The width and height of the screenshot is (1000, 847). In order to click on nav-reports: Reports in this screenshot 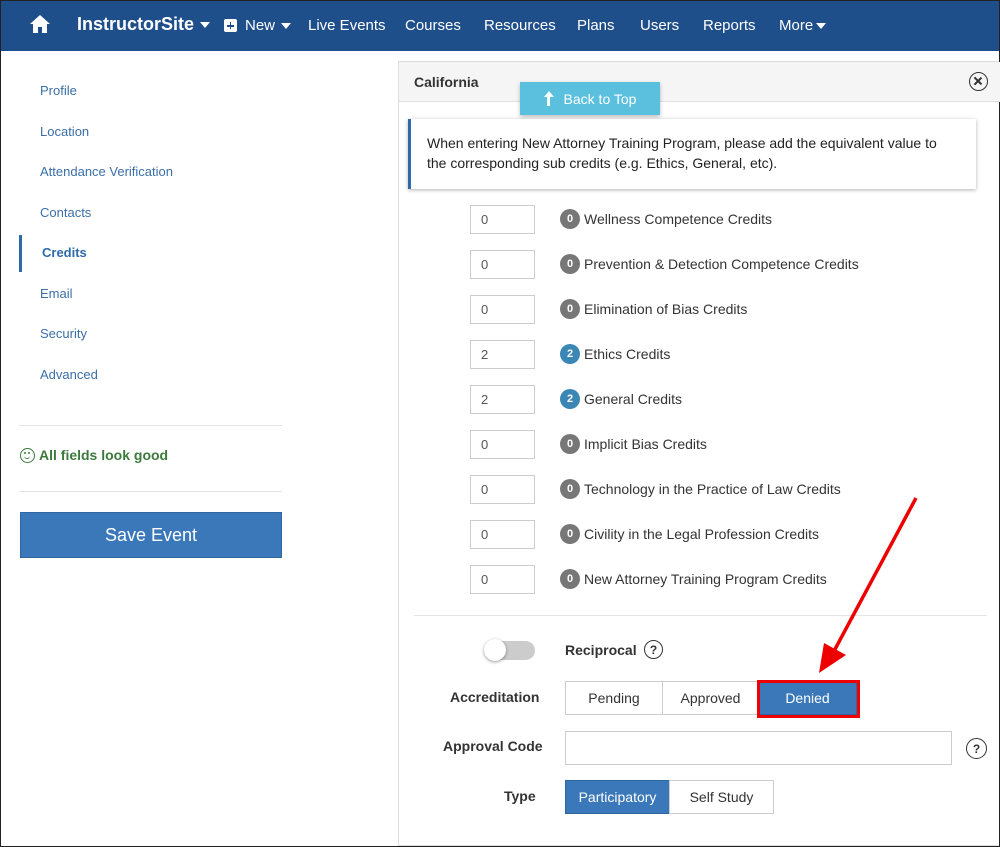, I will do `click(729, 25)`.